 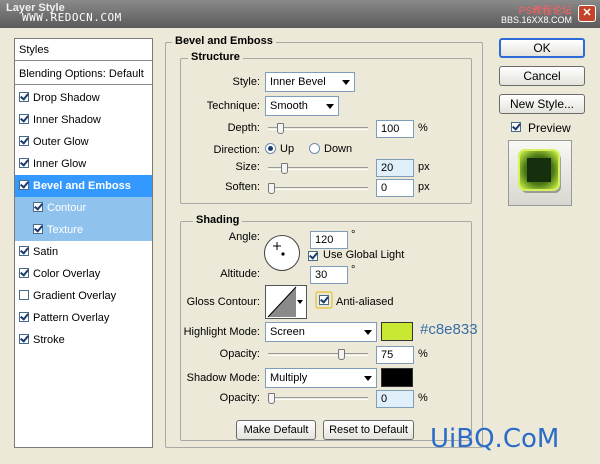 What do you see at coordinates (395, 168) in the screenshot?
I see `size-field: 20` at bounding box center [395, 168].